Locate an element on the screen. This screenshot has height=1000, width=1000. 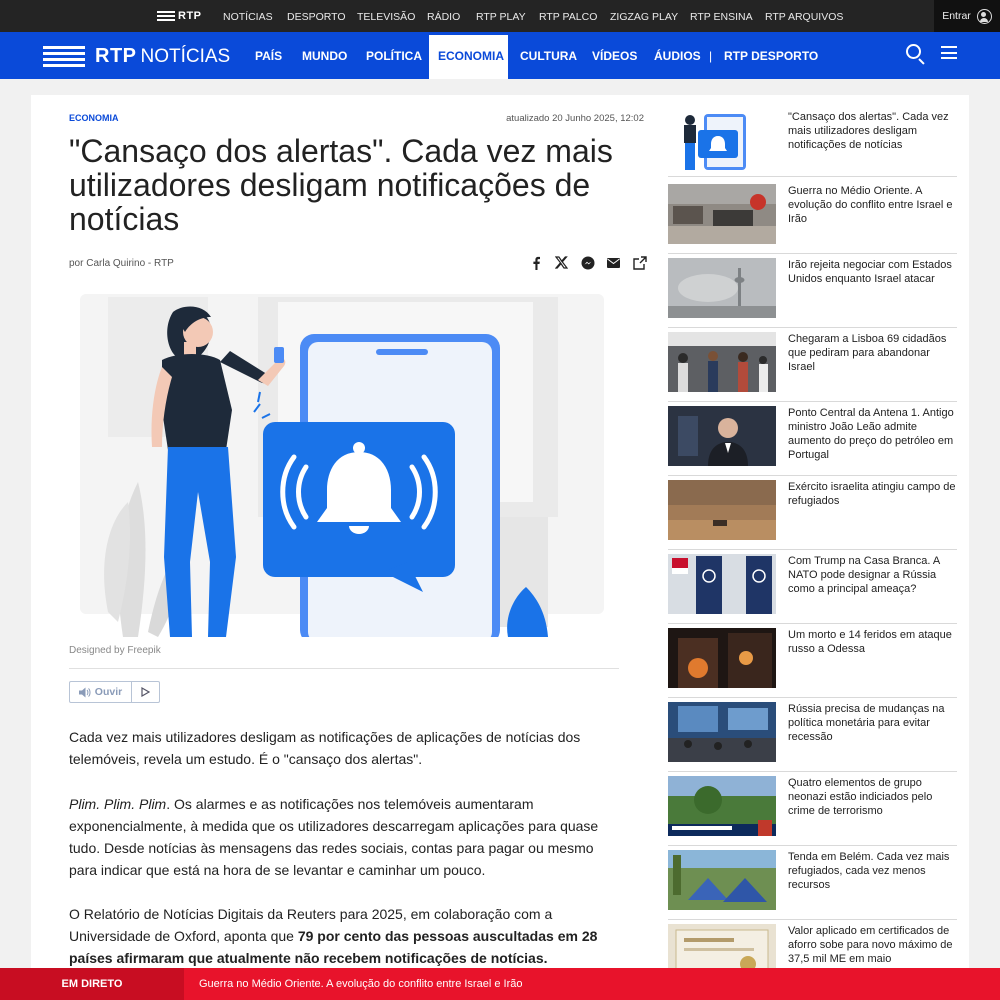
top-link-rtp-arquivos: RTP ARQUIVOS is located at coordinates (804, 17).